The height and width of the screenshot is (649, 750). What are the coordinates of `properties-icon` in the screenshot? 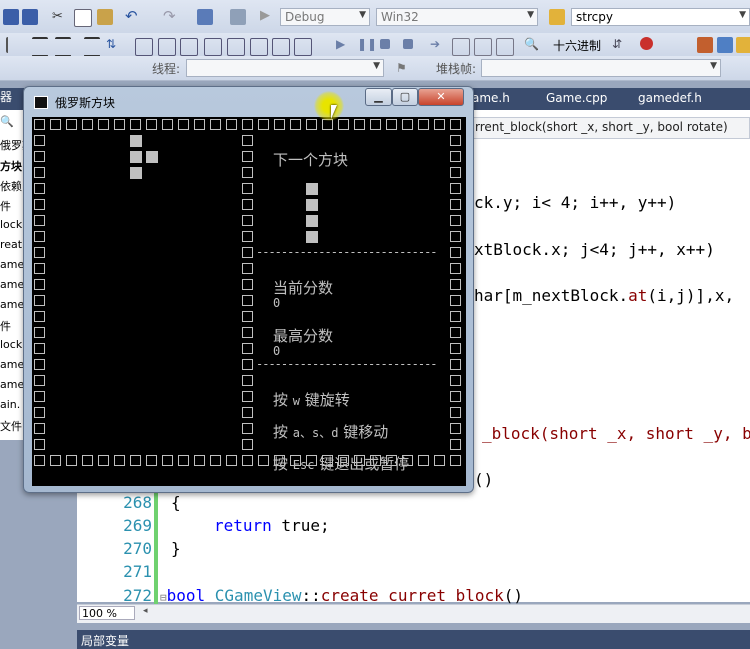 It's located at (725, 45).